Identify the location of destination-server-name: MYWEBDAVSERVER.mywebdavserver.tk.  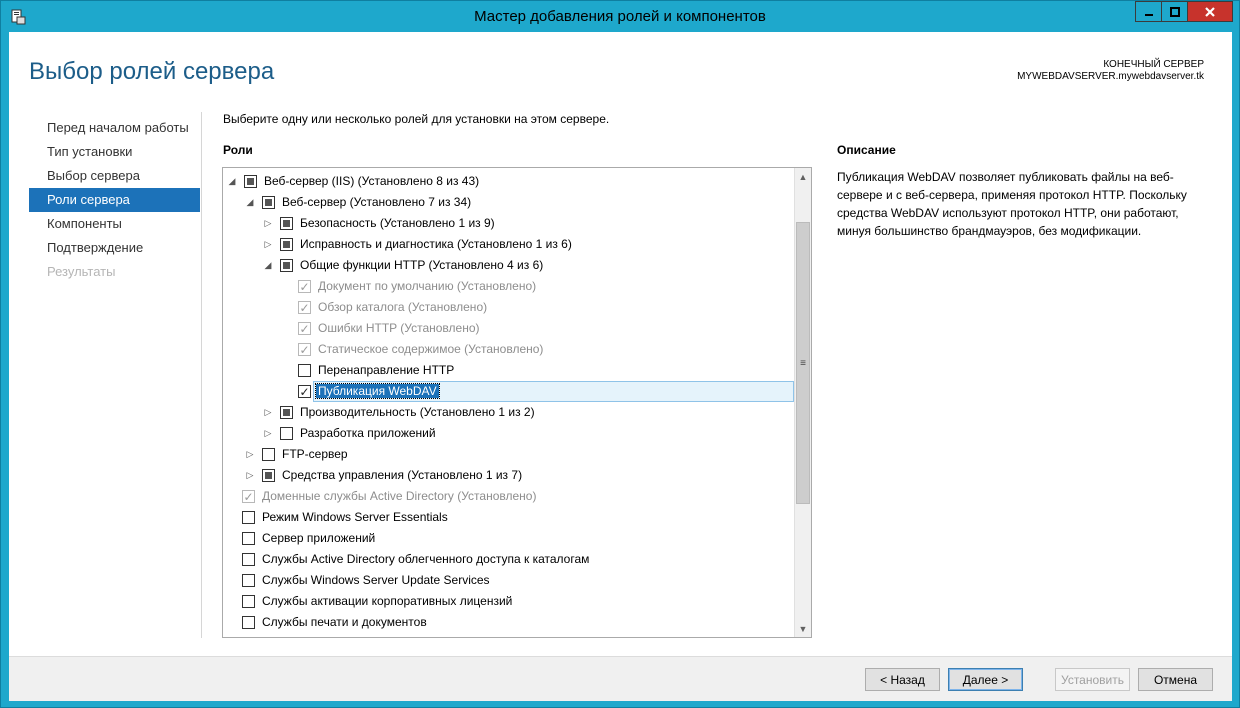
(1110, 76).